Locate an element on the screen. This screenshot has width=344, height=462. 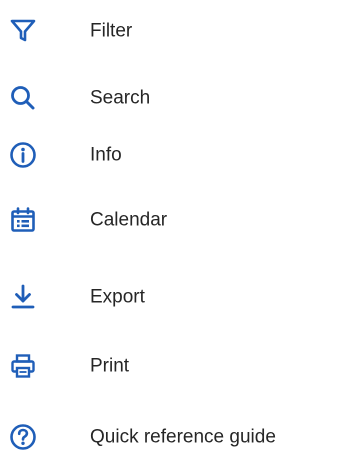
menu-item-label: Print is located at coordinates (110, 366).